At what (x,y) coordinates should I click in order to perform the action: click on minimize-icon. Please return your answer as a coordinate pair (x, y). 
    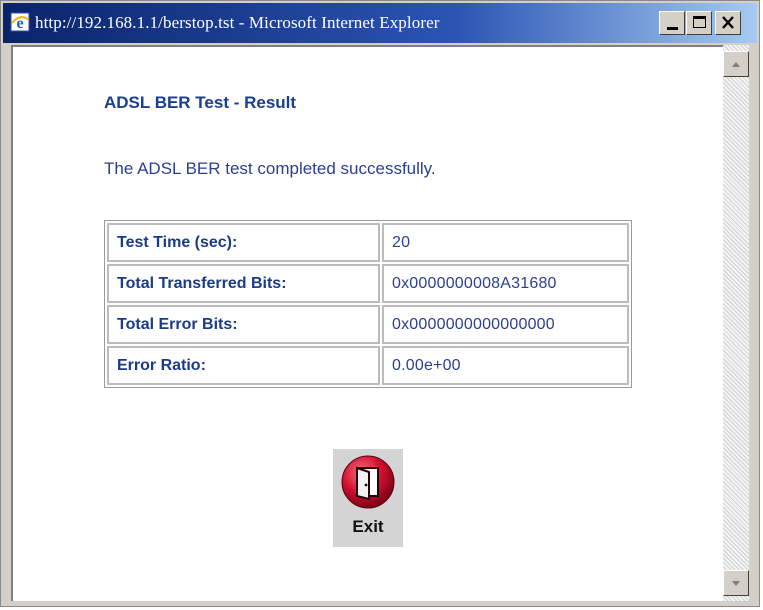
    Looking at the image, I should click on (672, 28).